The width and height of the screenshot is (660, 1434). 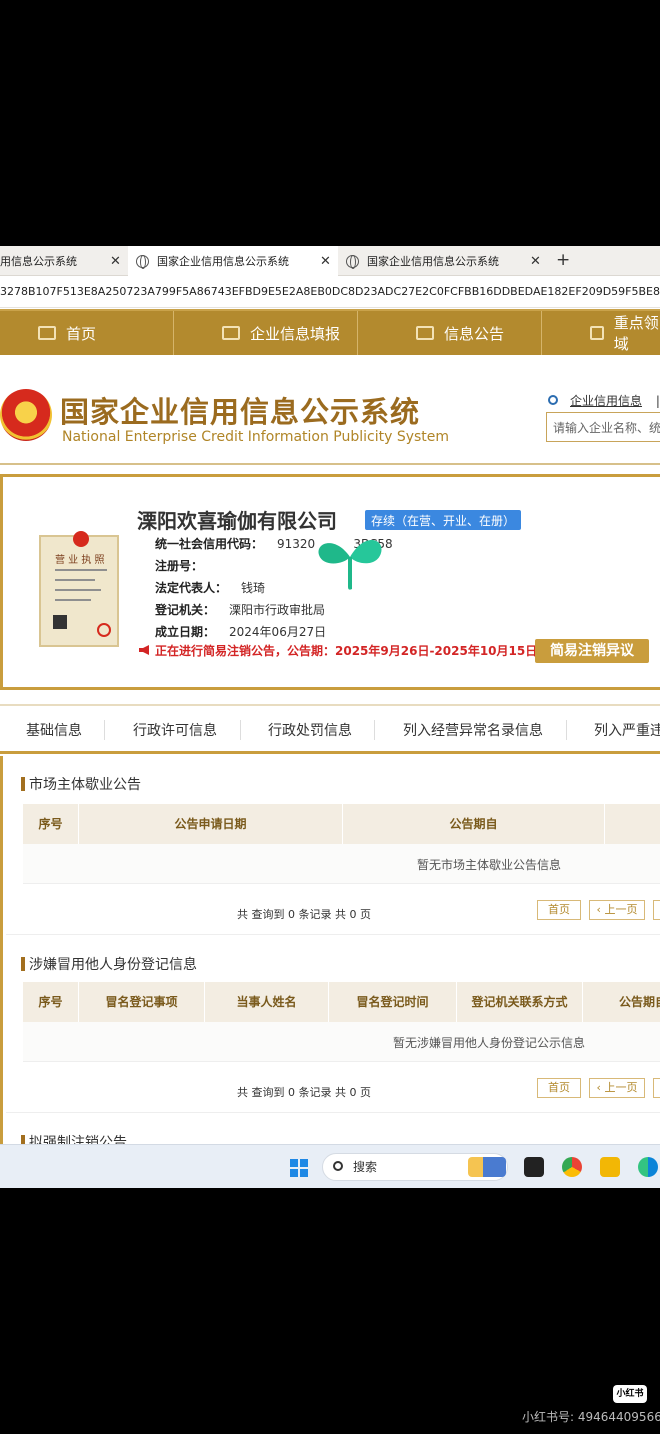 I want to click on browser-tab-active: 国家企业信用信息公示系统 ✕, so click(x=233, y=261).